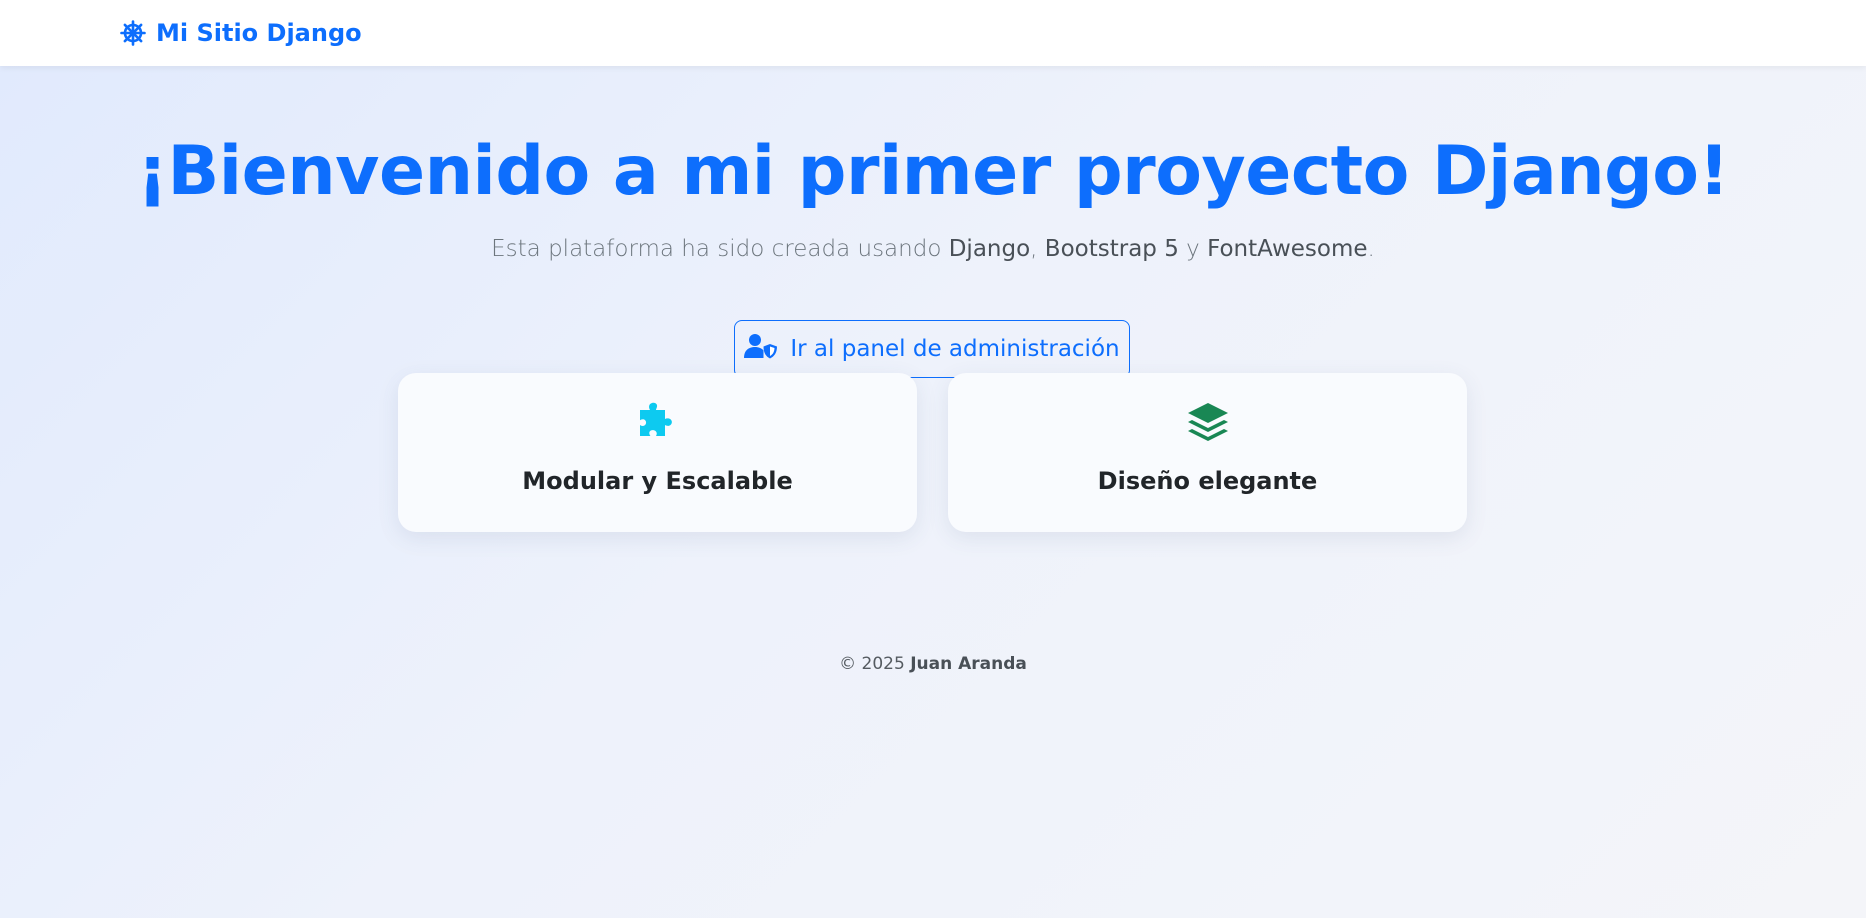 Image resolution: width=1866 pixels, height=918 pixels. What do you see at coordinates (1111, 249) in the screenshot?
I see `subtitle-tech-bootstrap: Bootstrap 5` at bounding box center [1111, 249].